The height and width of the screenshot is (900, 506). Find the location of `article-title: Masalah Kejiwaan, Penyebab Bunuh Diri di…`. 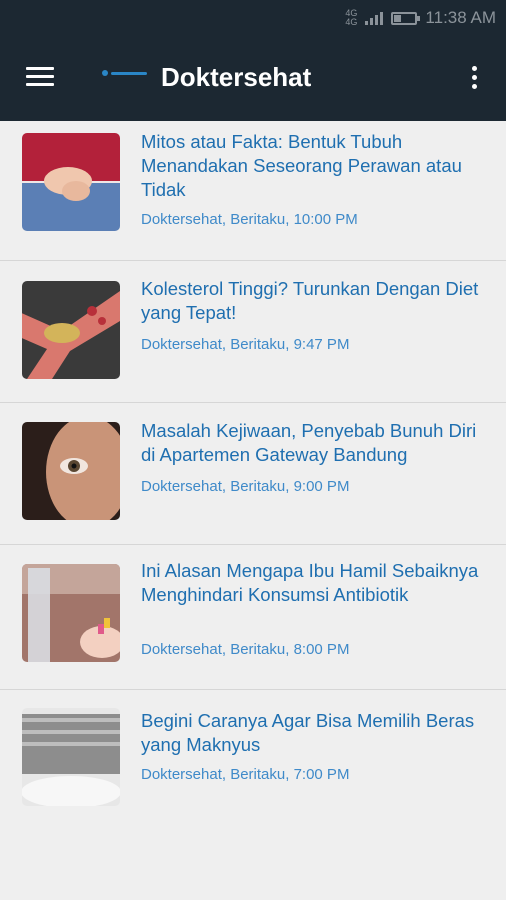

article-title: Masalah Kejiwaan, Penyebab Bunuh Diri di… is located at coordinates (313, 443).